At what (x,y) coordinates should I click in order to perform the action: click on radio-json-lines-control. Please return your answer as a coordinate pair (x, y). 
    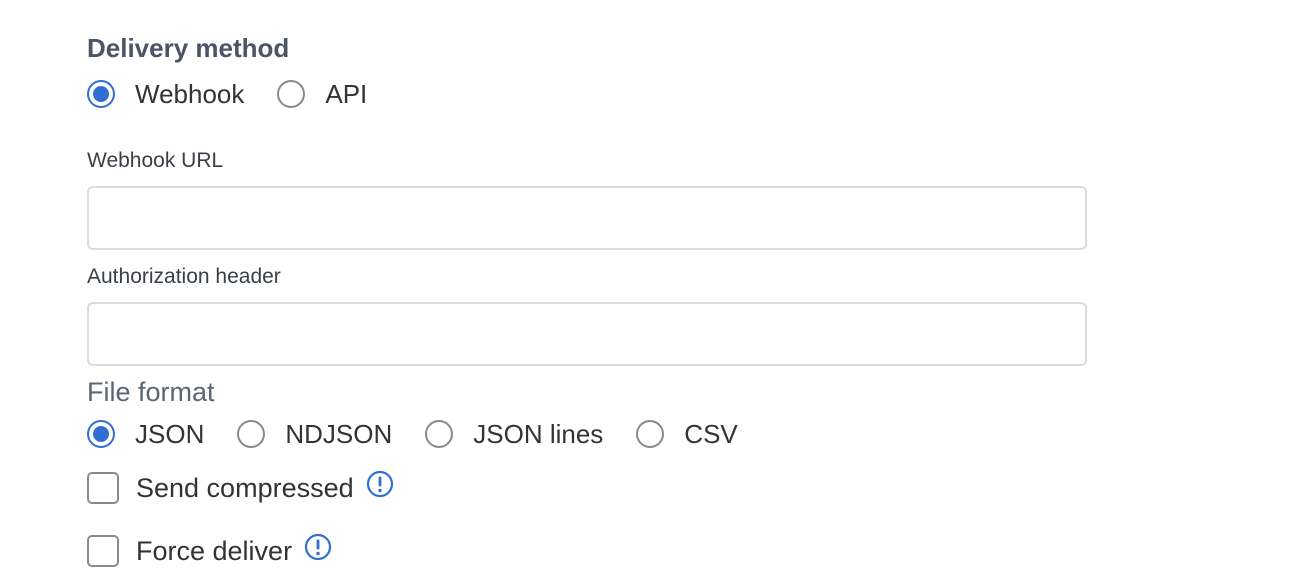
    Looking at the image, I should click on (439, 434).